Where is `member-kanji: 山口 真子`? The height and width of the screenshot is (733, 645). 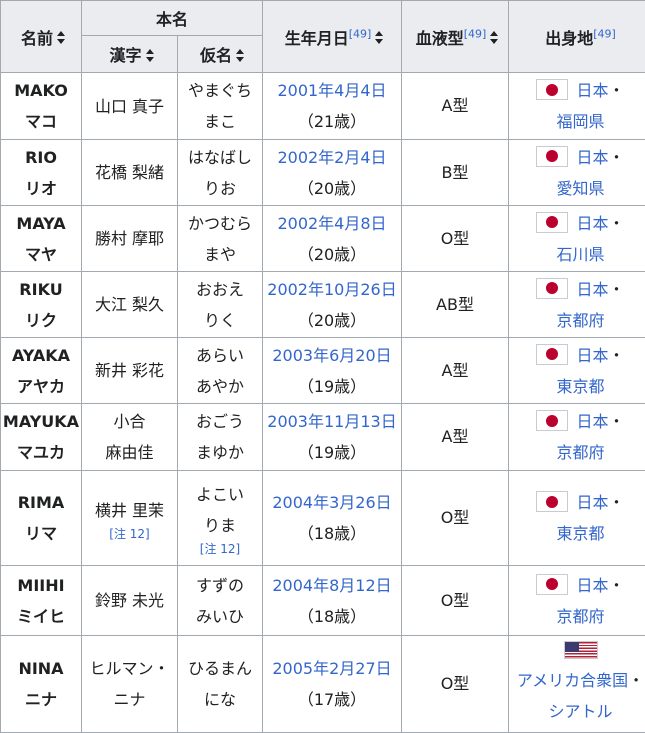 member-kanji: 山口 真子 is located at coordinates (130, 106).